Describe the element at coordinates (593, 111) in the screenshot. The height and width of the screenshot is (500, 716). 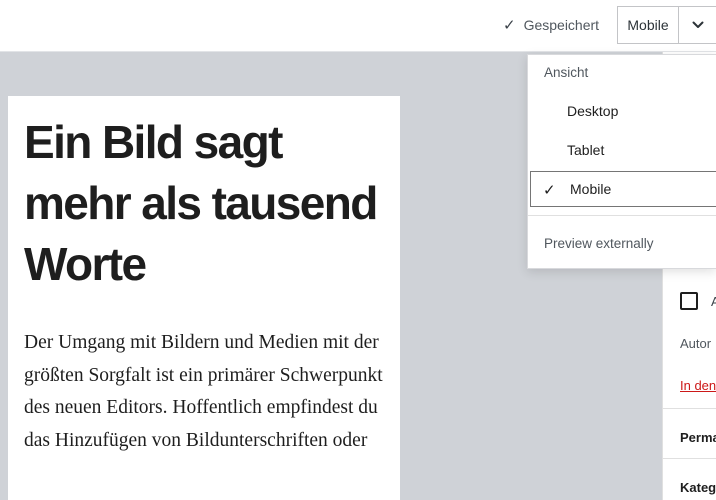
I see `menu-item-label: Desktop` at that location.